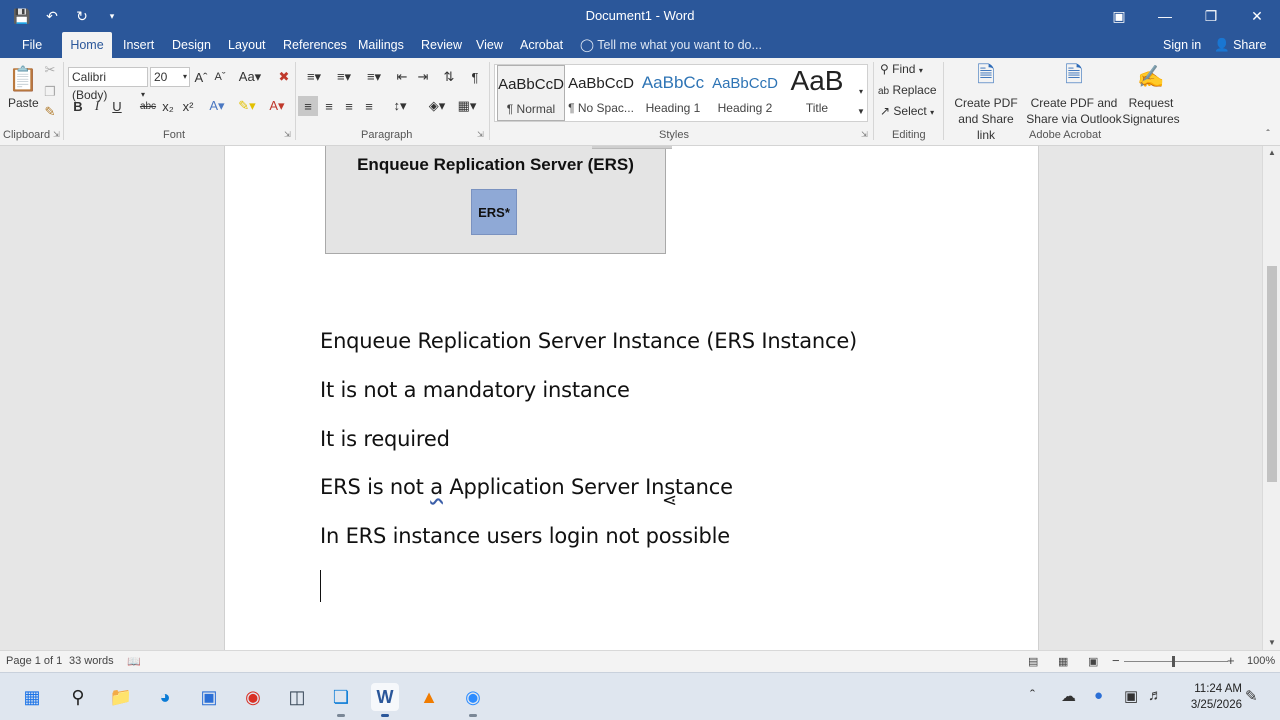 The image size is (1280, 720). Describe the element at coordinates (1032, 695) in the screenshot. I see `show-hidden-icons-icon: ˆ` at that location.